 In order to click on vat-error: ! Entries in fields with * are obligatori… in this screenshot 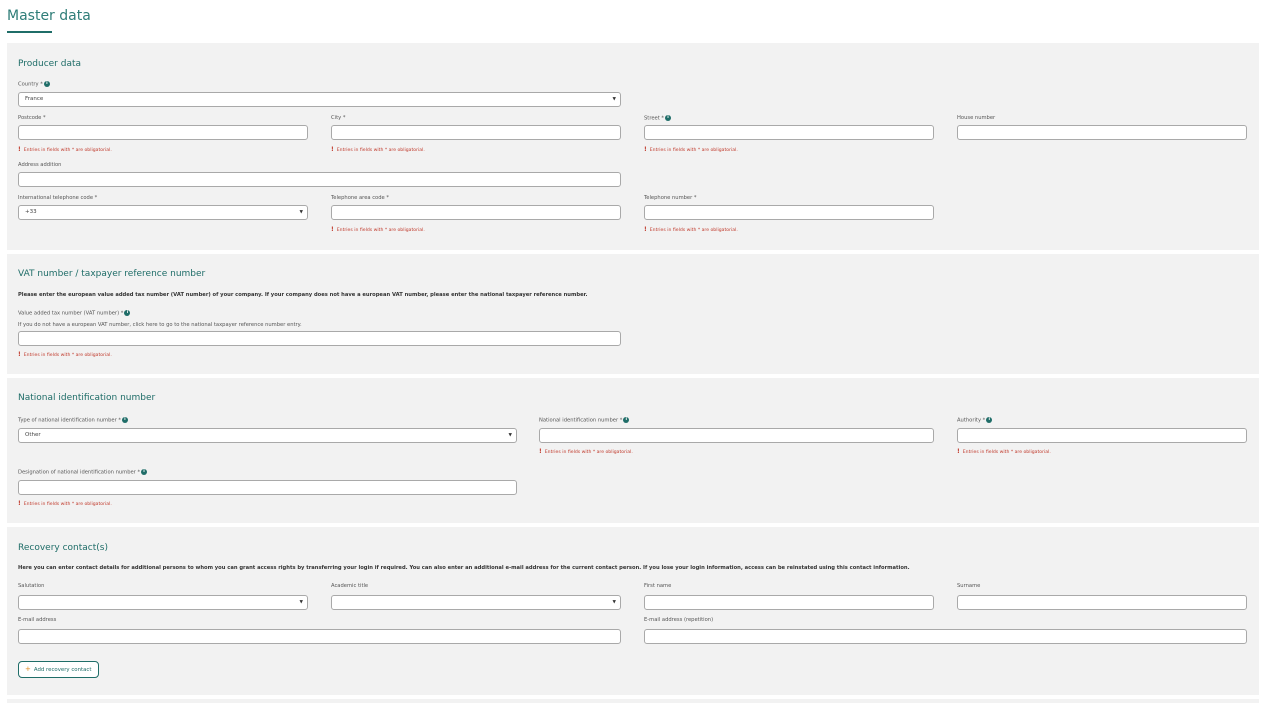, I will do `click(65, 354)`.